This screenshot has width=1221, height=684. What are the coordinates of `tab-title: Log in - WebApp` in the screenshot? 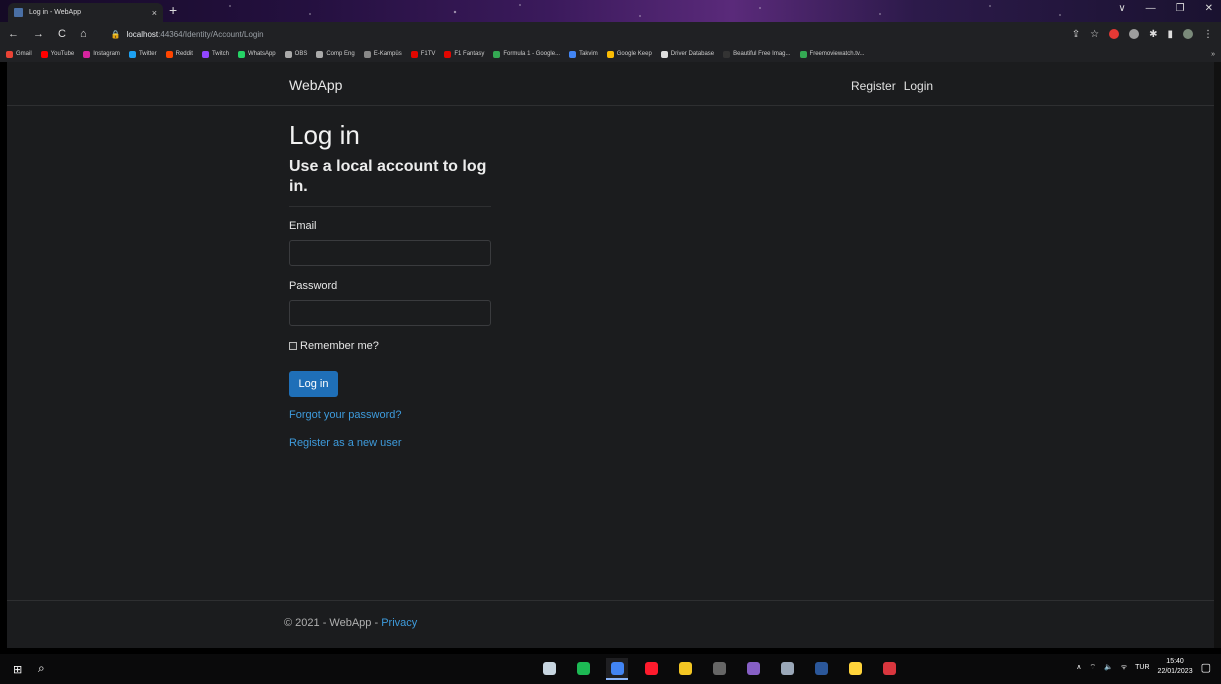 It's located at (55, 12).